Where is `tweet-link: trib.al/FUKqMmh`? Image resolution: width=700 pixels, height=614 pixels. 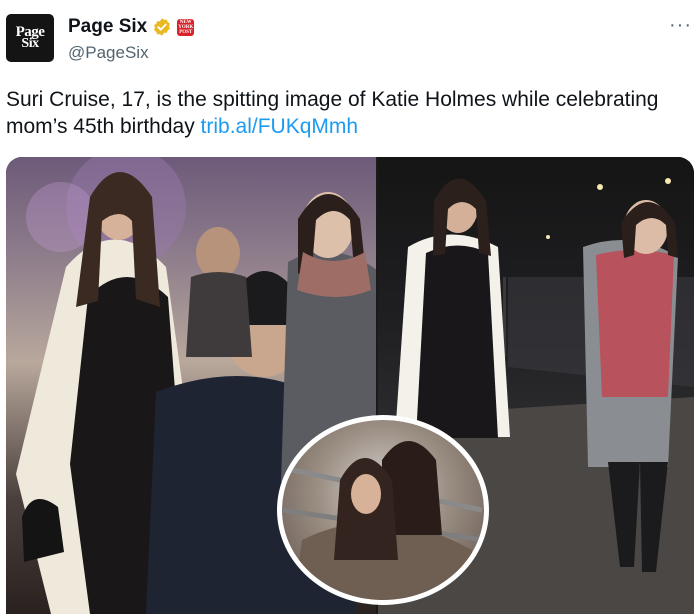 tweet-link: trib.al/FUKqMmh is located at coordinates (280, 126).